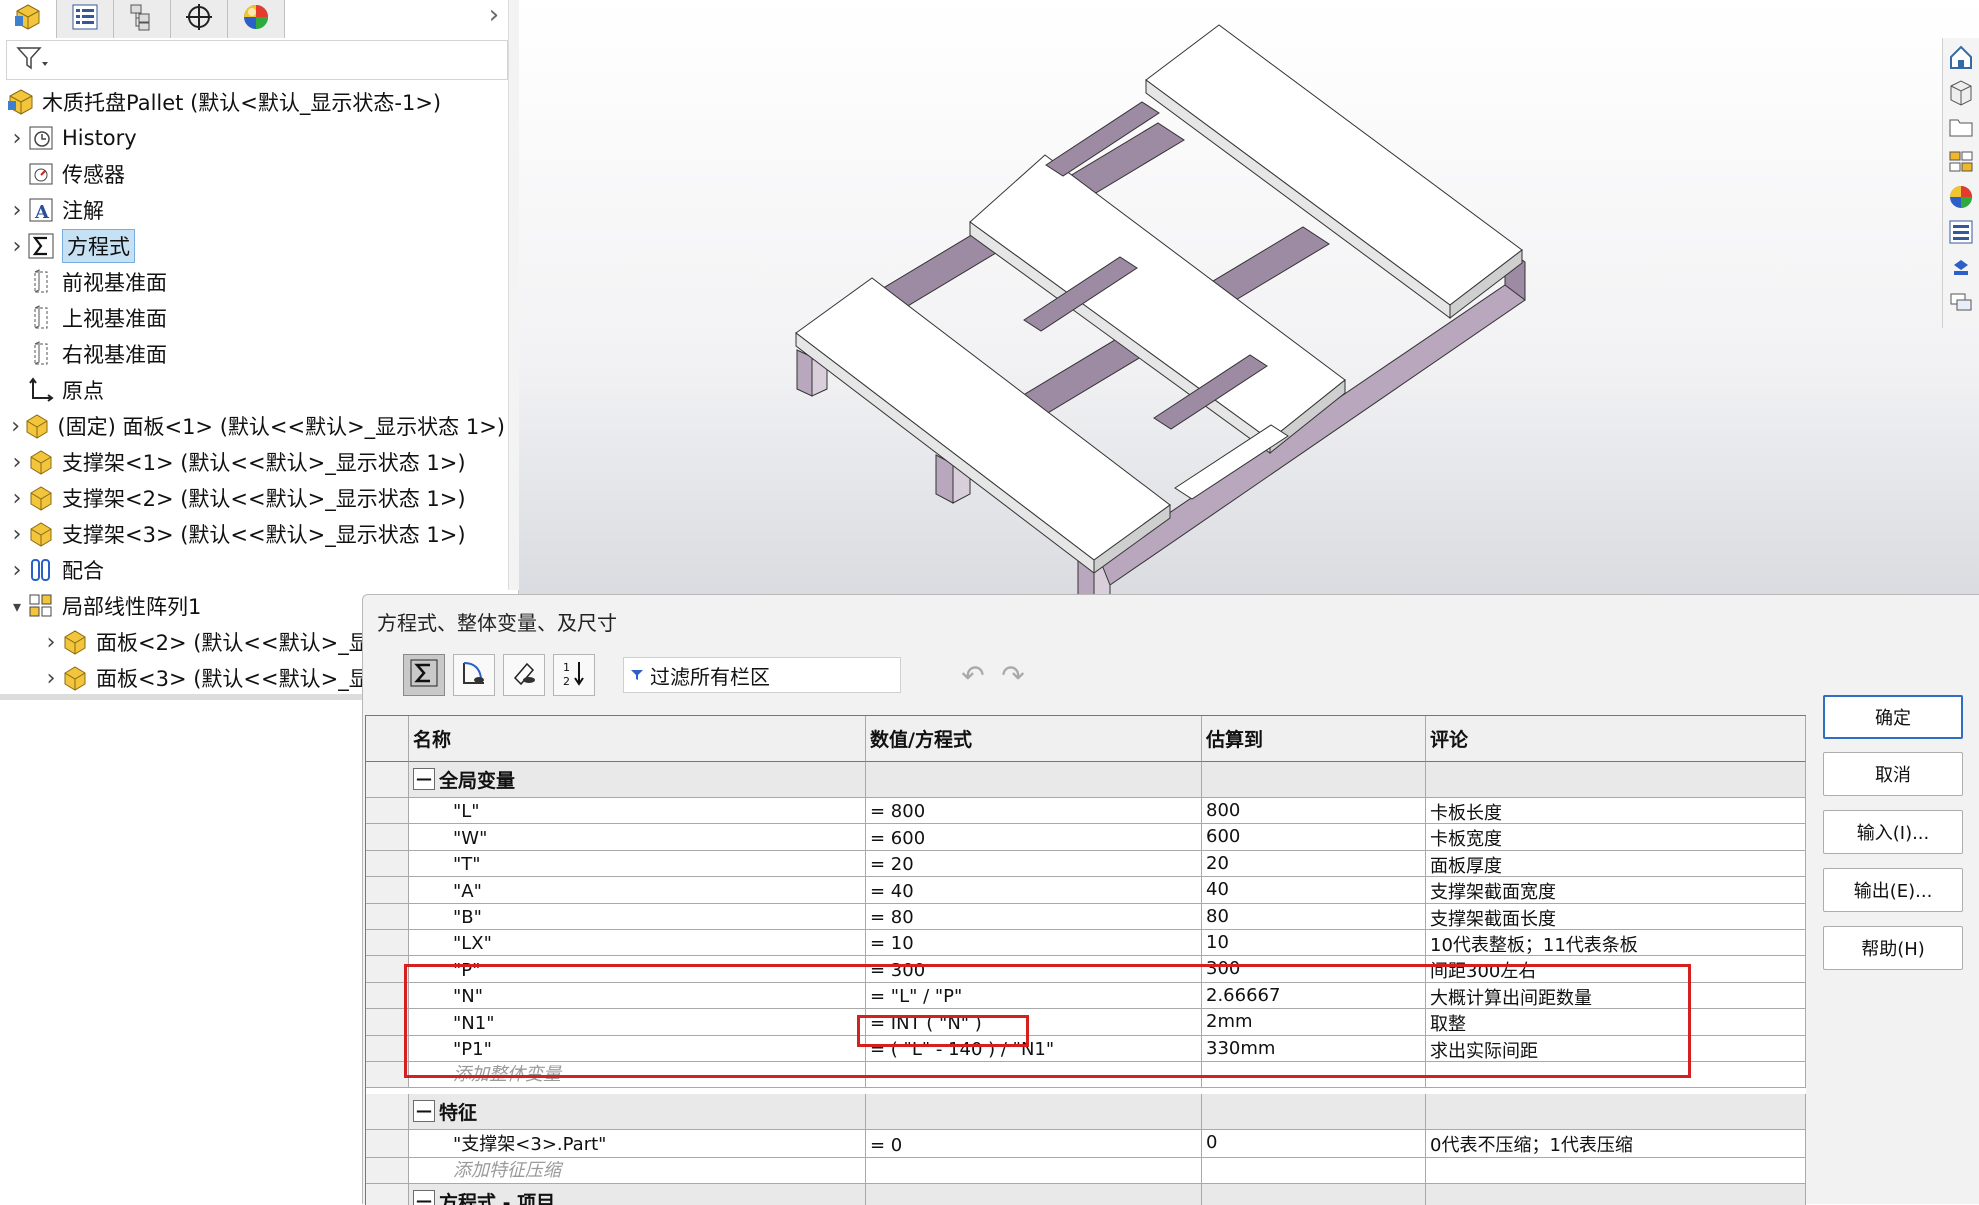 This screenshot has width=1979, height=1205. Describe the element at coordinates (85, 19) in the screenshot. I see `property-manager-tab` at that location.